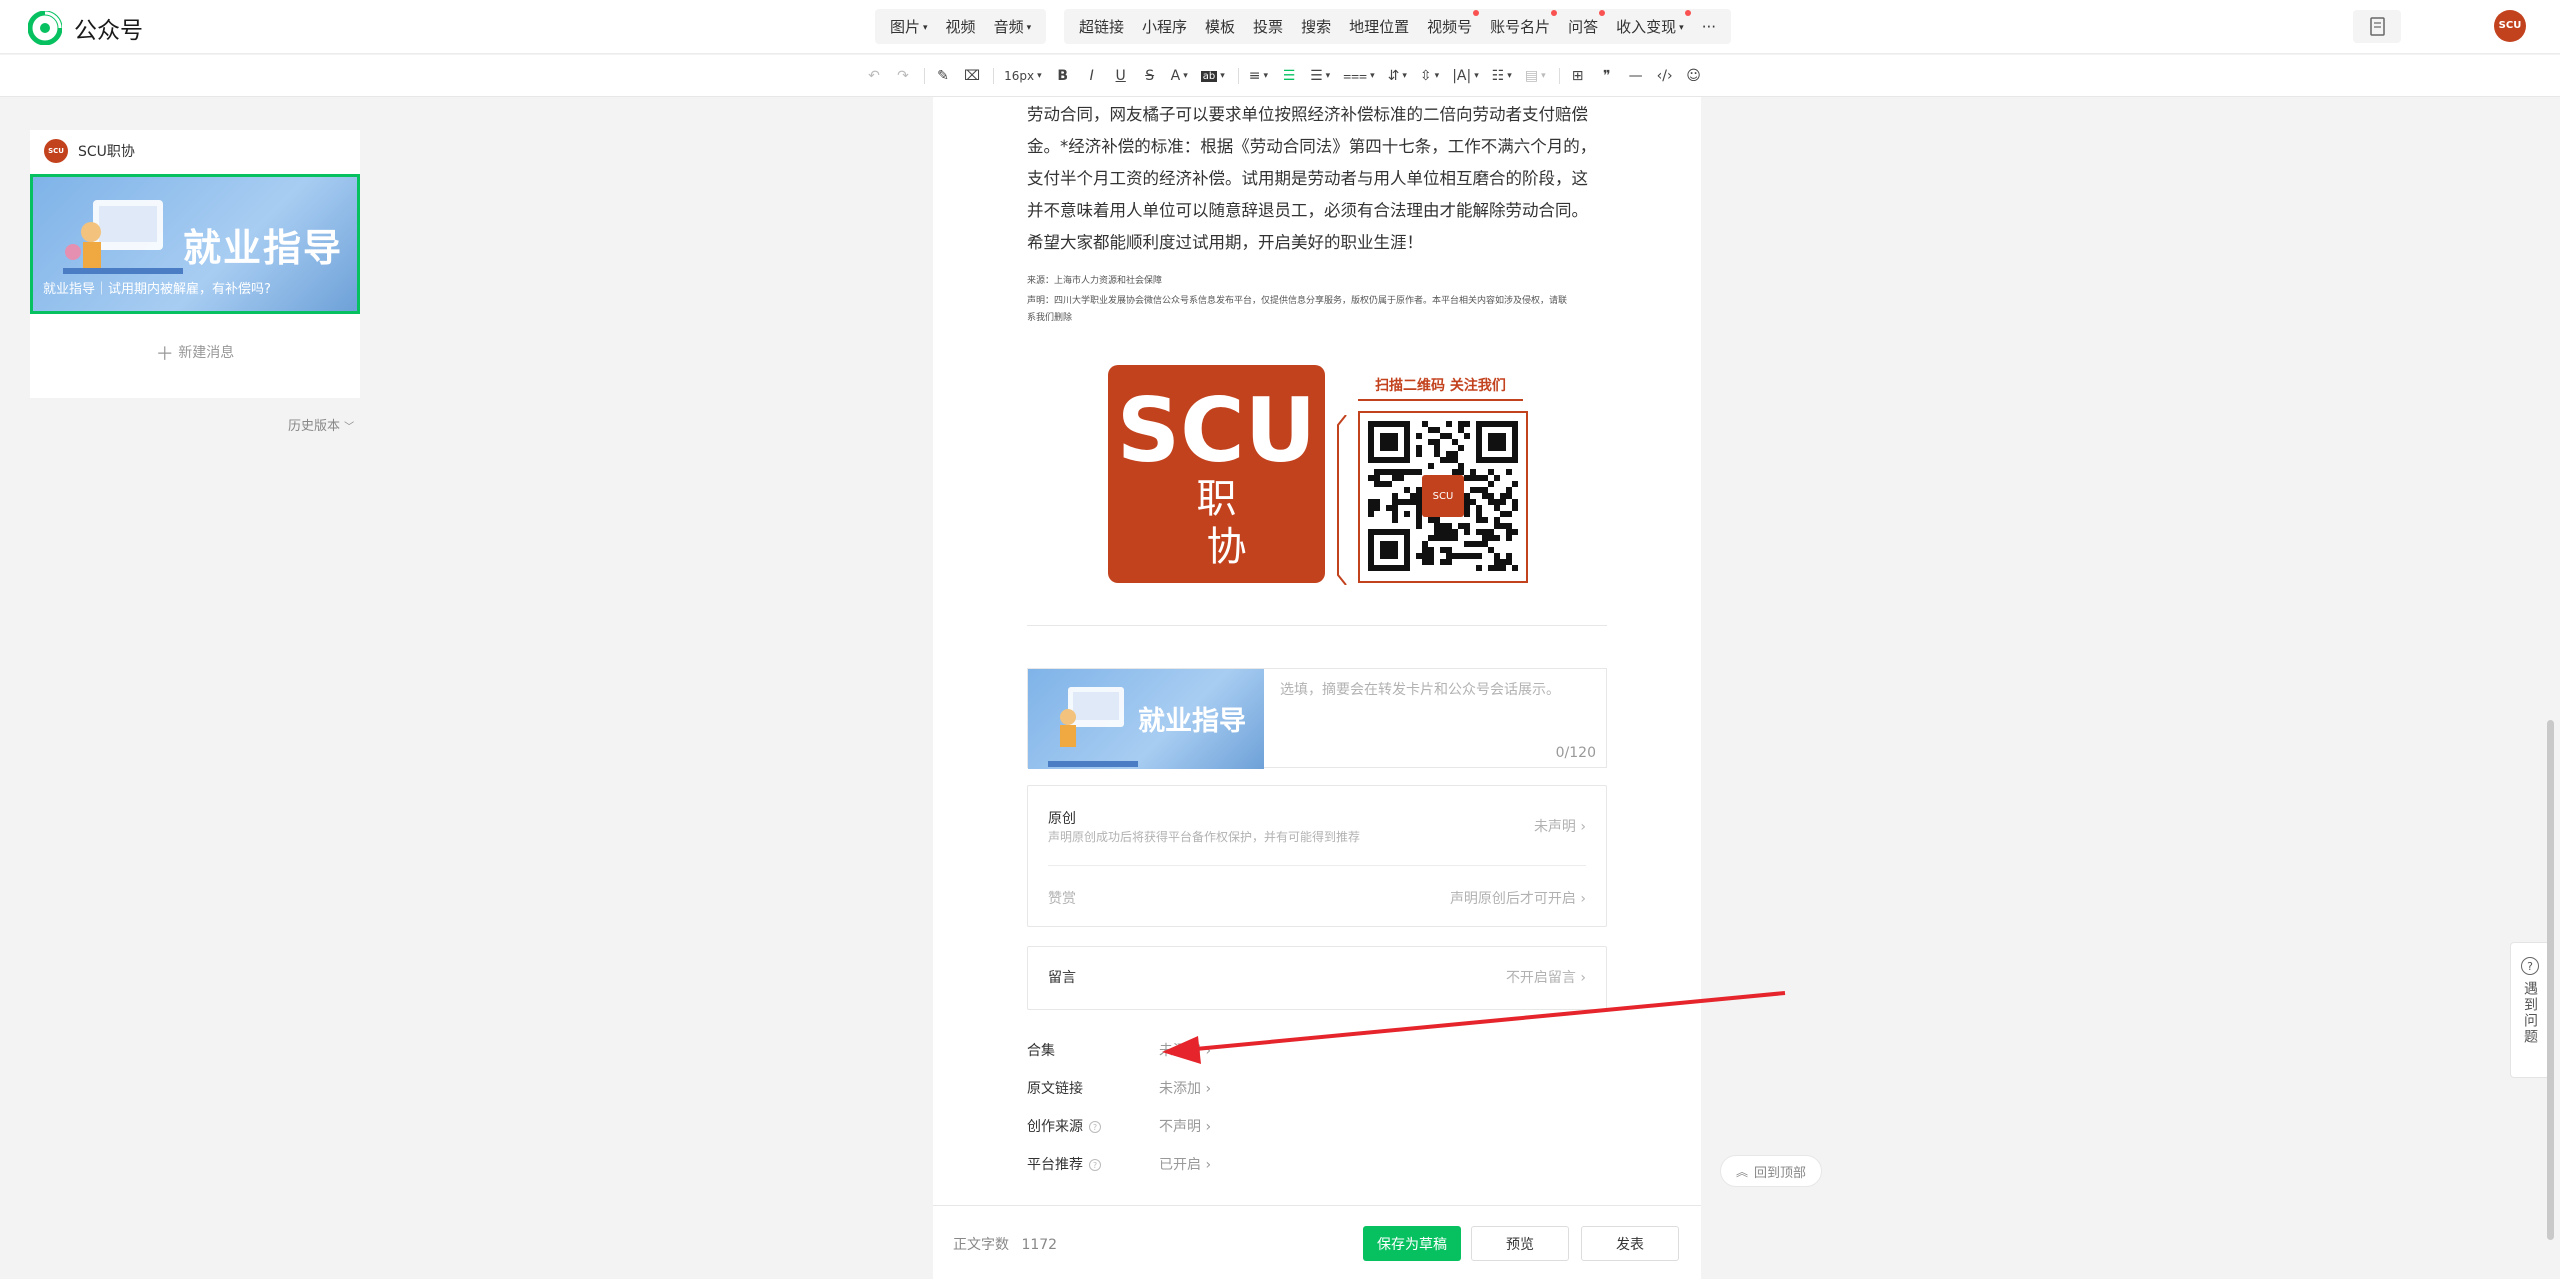  What do you see at coordinates (1150, 76) in the screenshot?
I see `strikethrough-icon: S` at bounding box center [1150, 76].